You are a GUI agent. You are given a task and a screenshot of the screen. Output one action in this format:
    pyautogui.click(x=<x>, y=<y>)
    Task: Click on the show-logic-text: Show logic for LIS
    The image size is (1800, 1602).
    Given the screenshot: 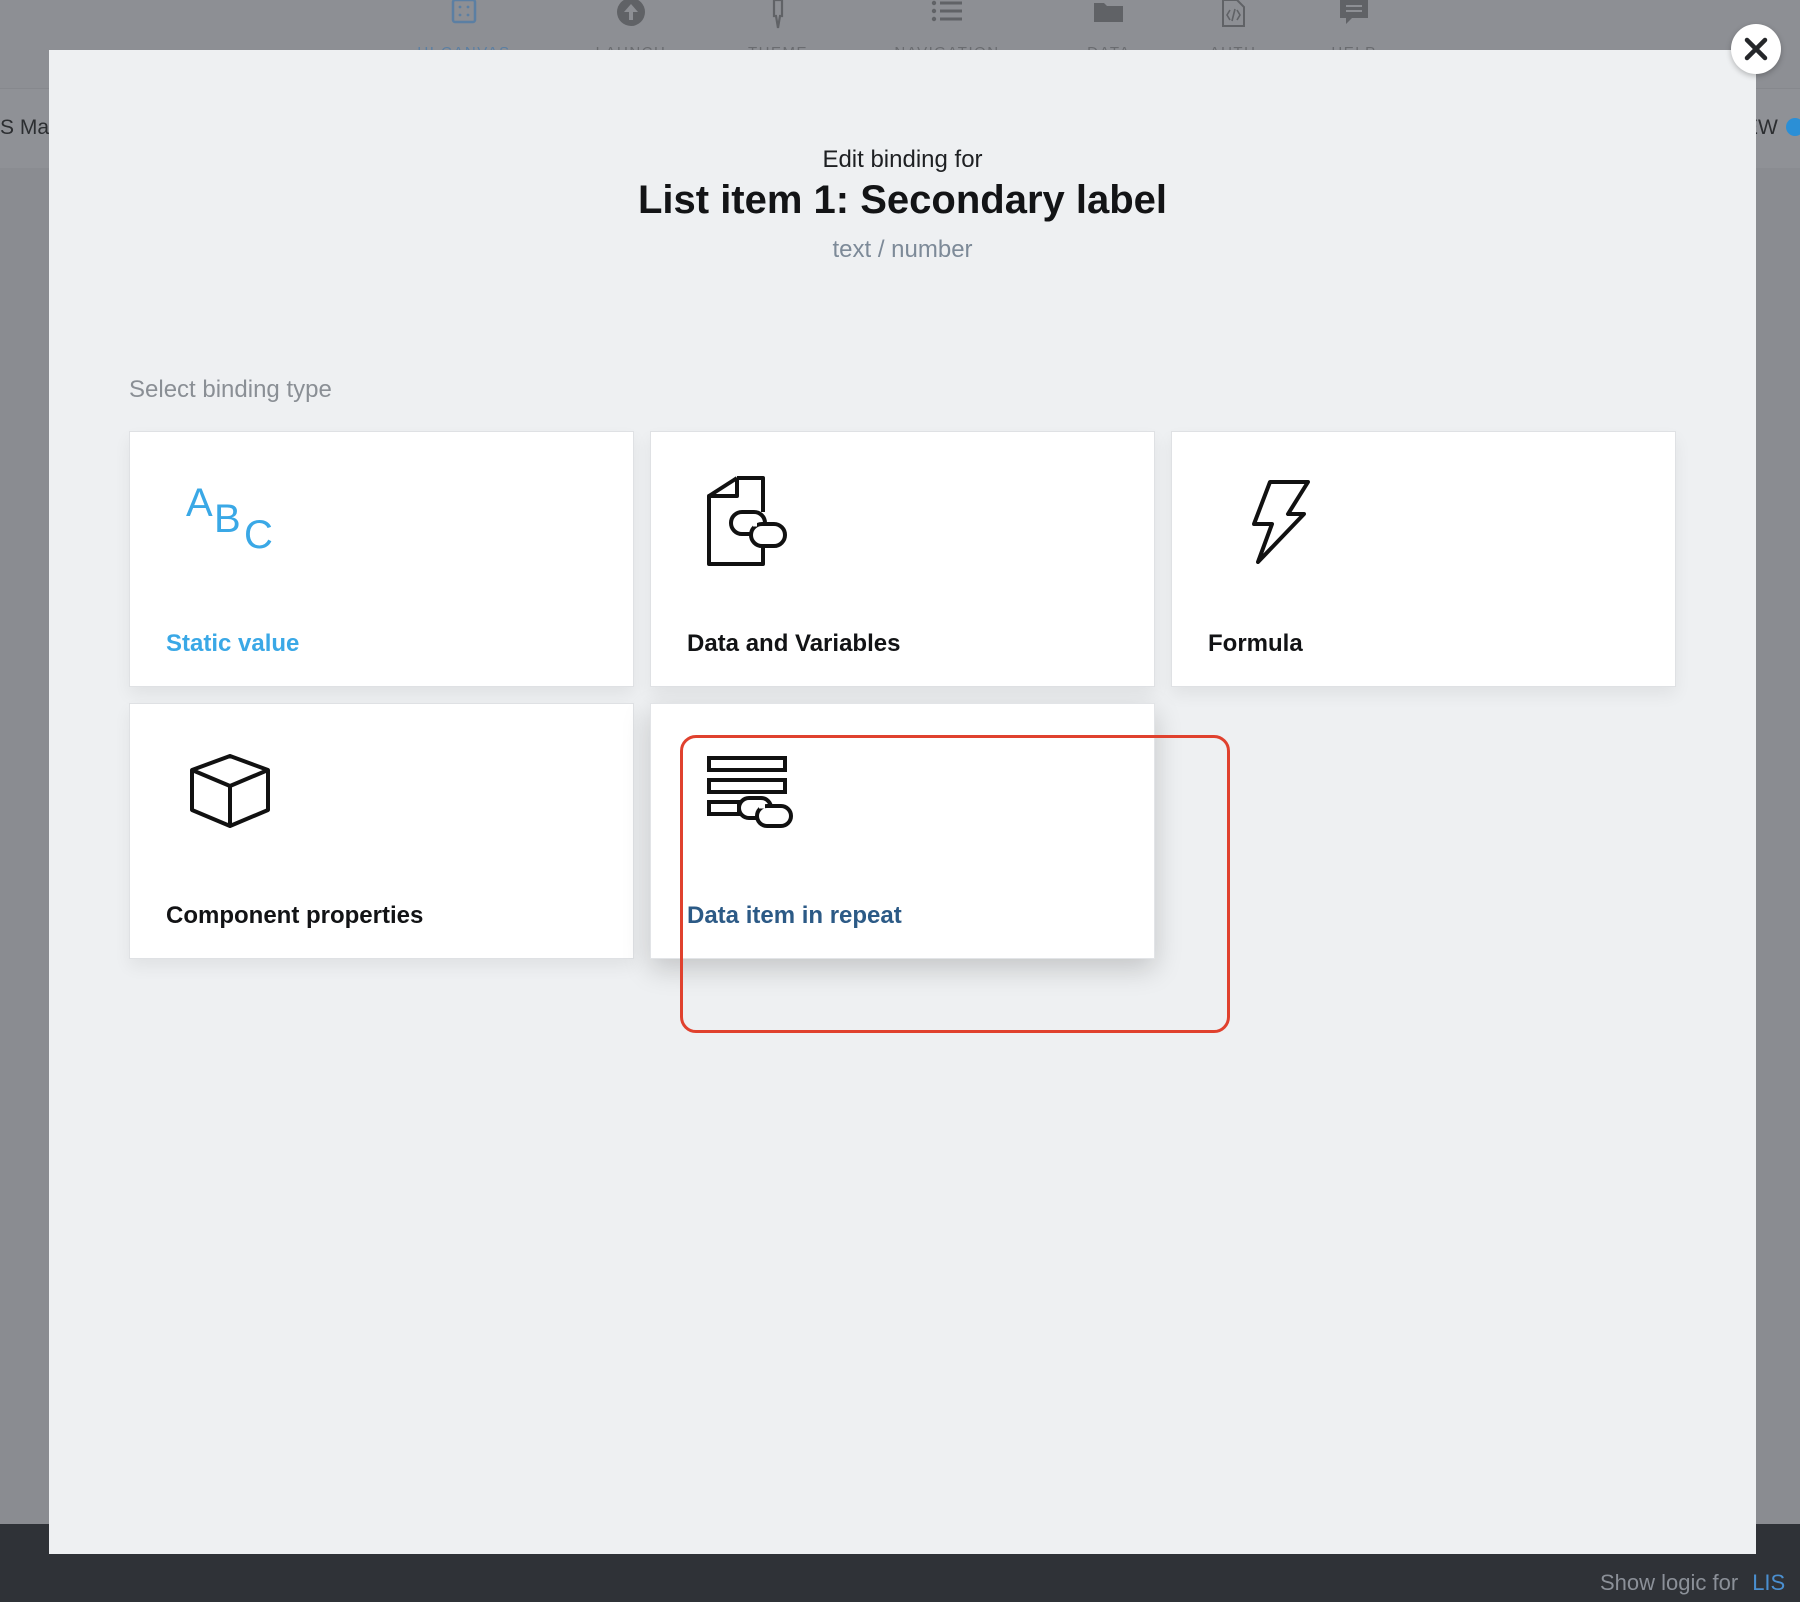 What is the action you would take?
    pyautogui.click(x=1692, y=1583)
    